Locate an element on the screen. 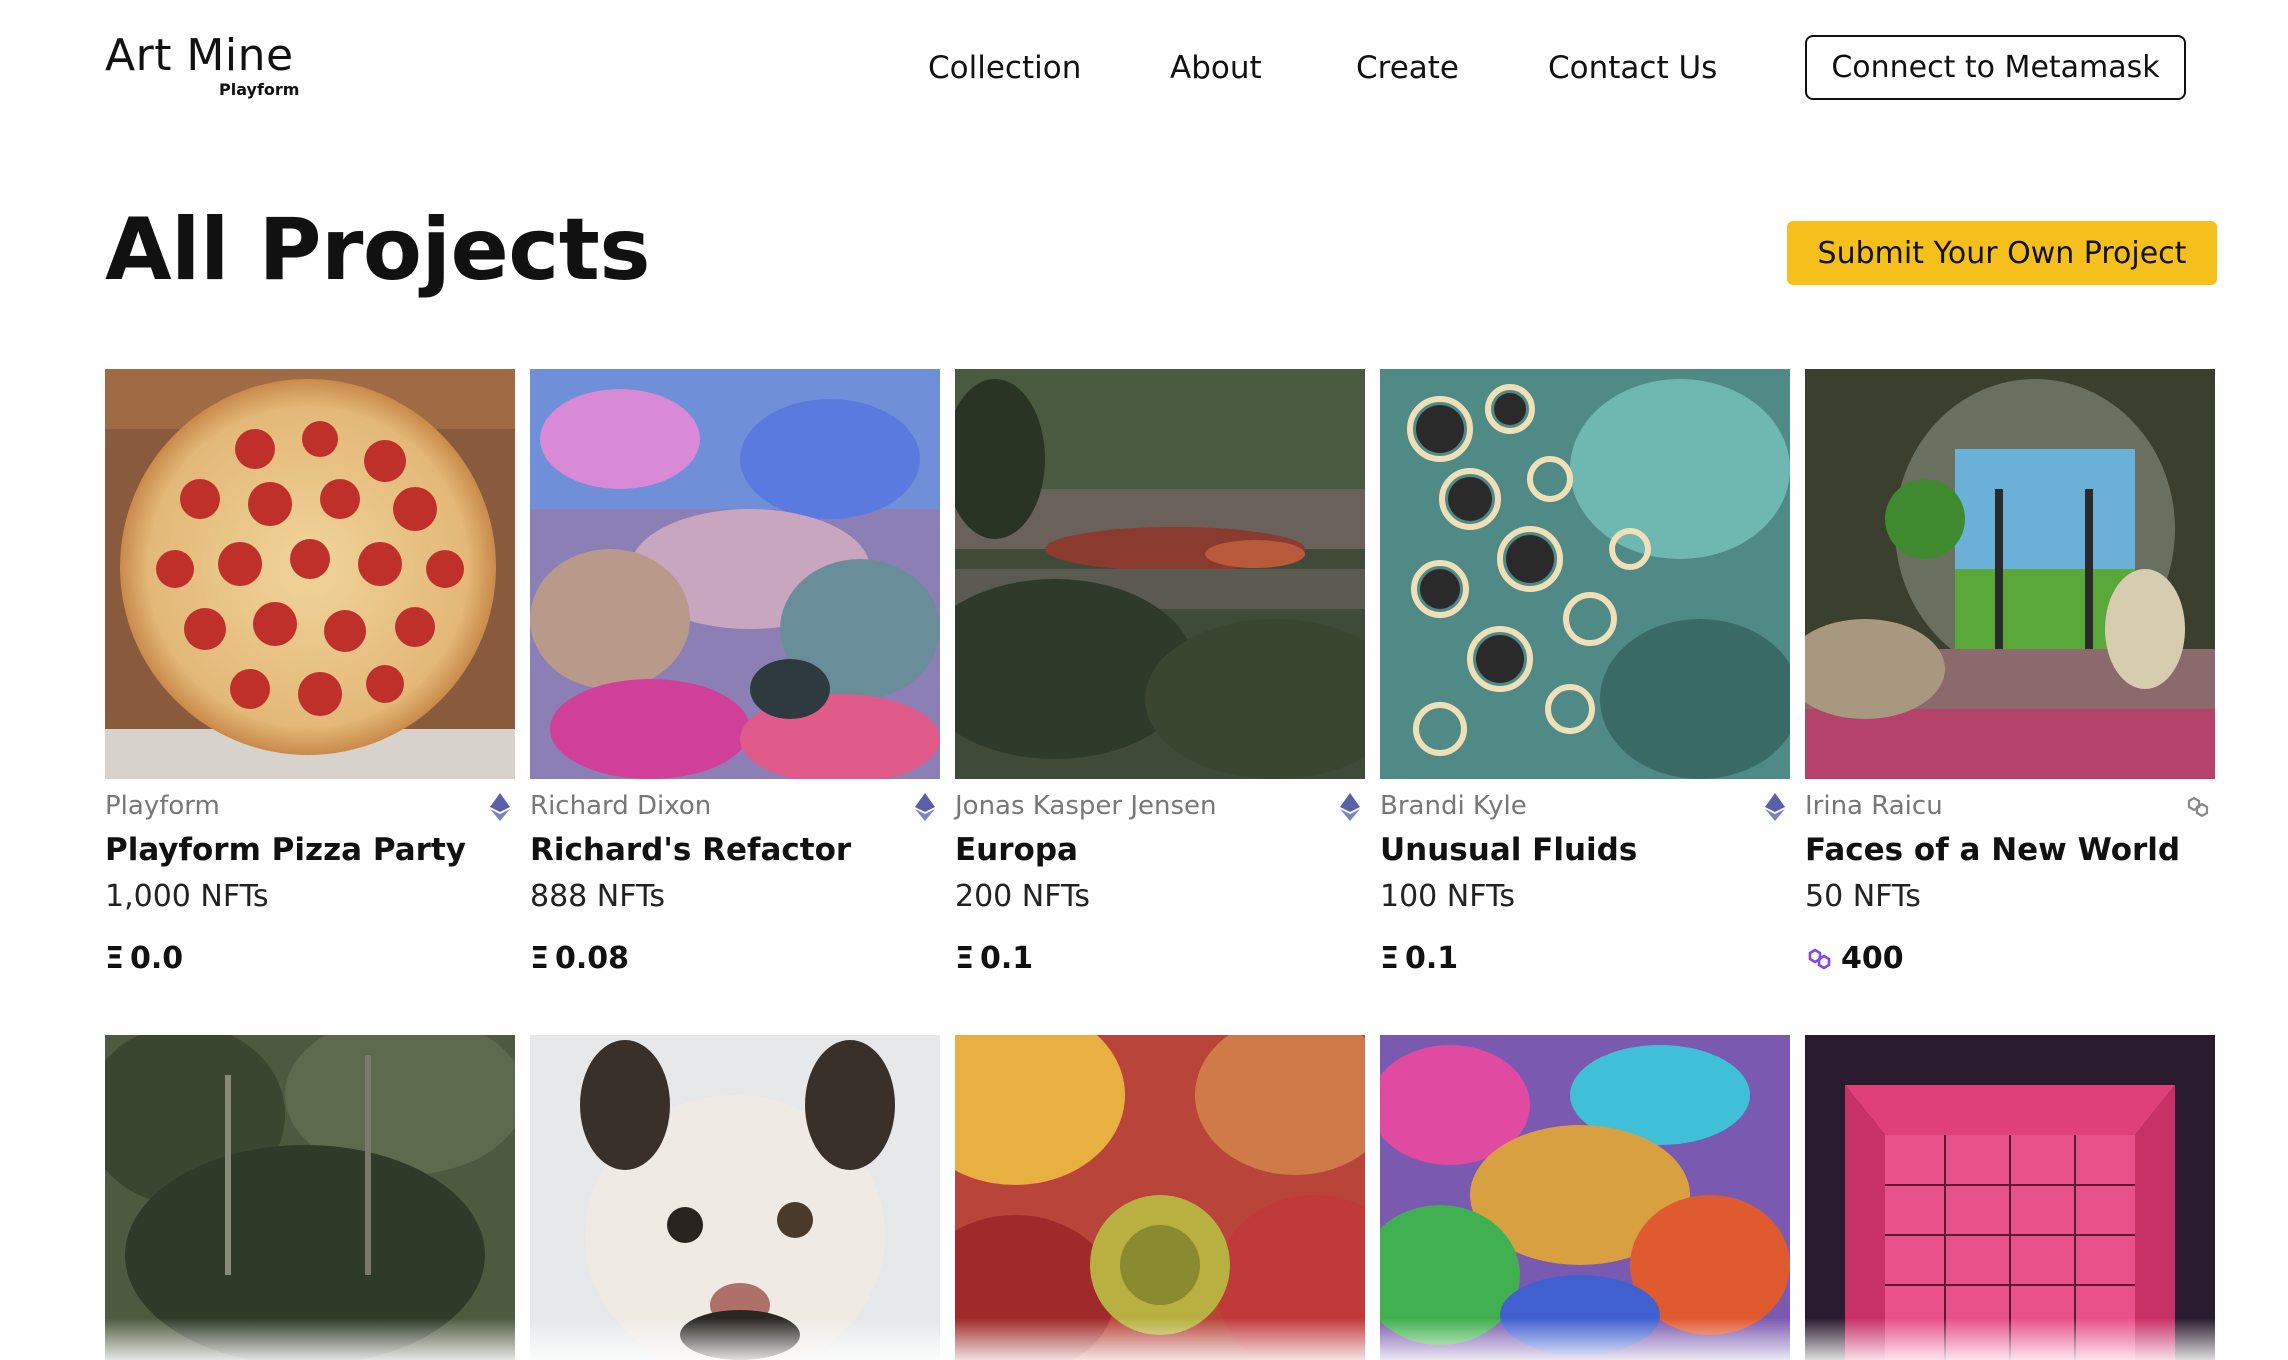 This screenshot has height=1360, width=2288. logo: Art Mine Playform is located at coordinates (202, 64).